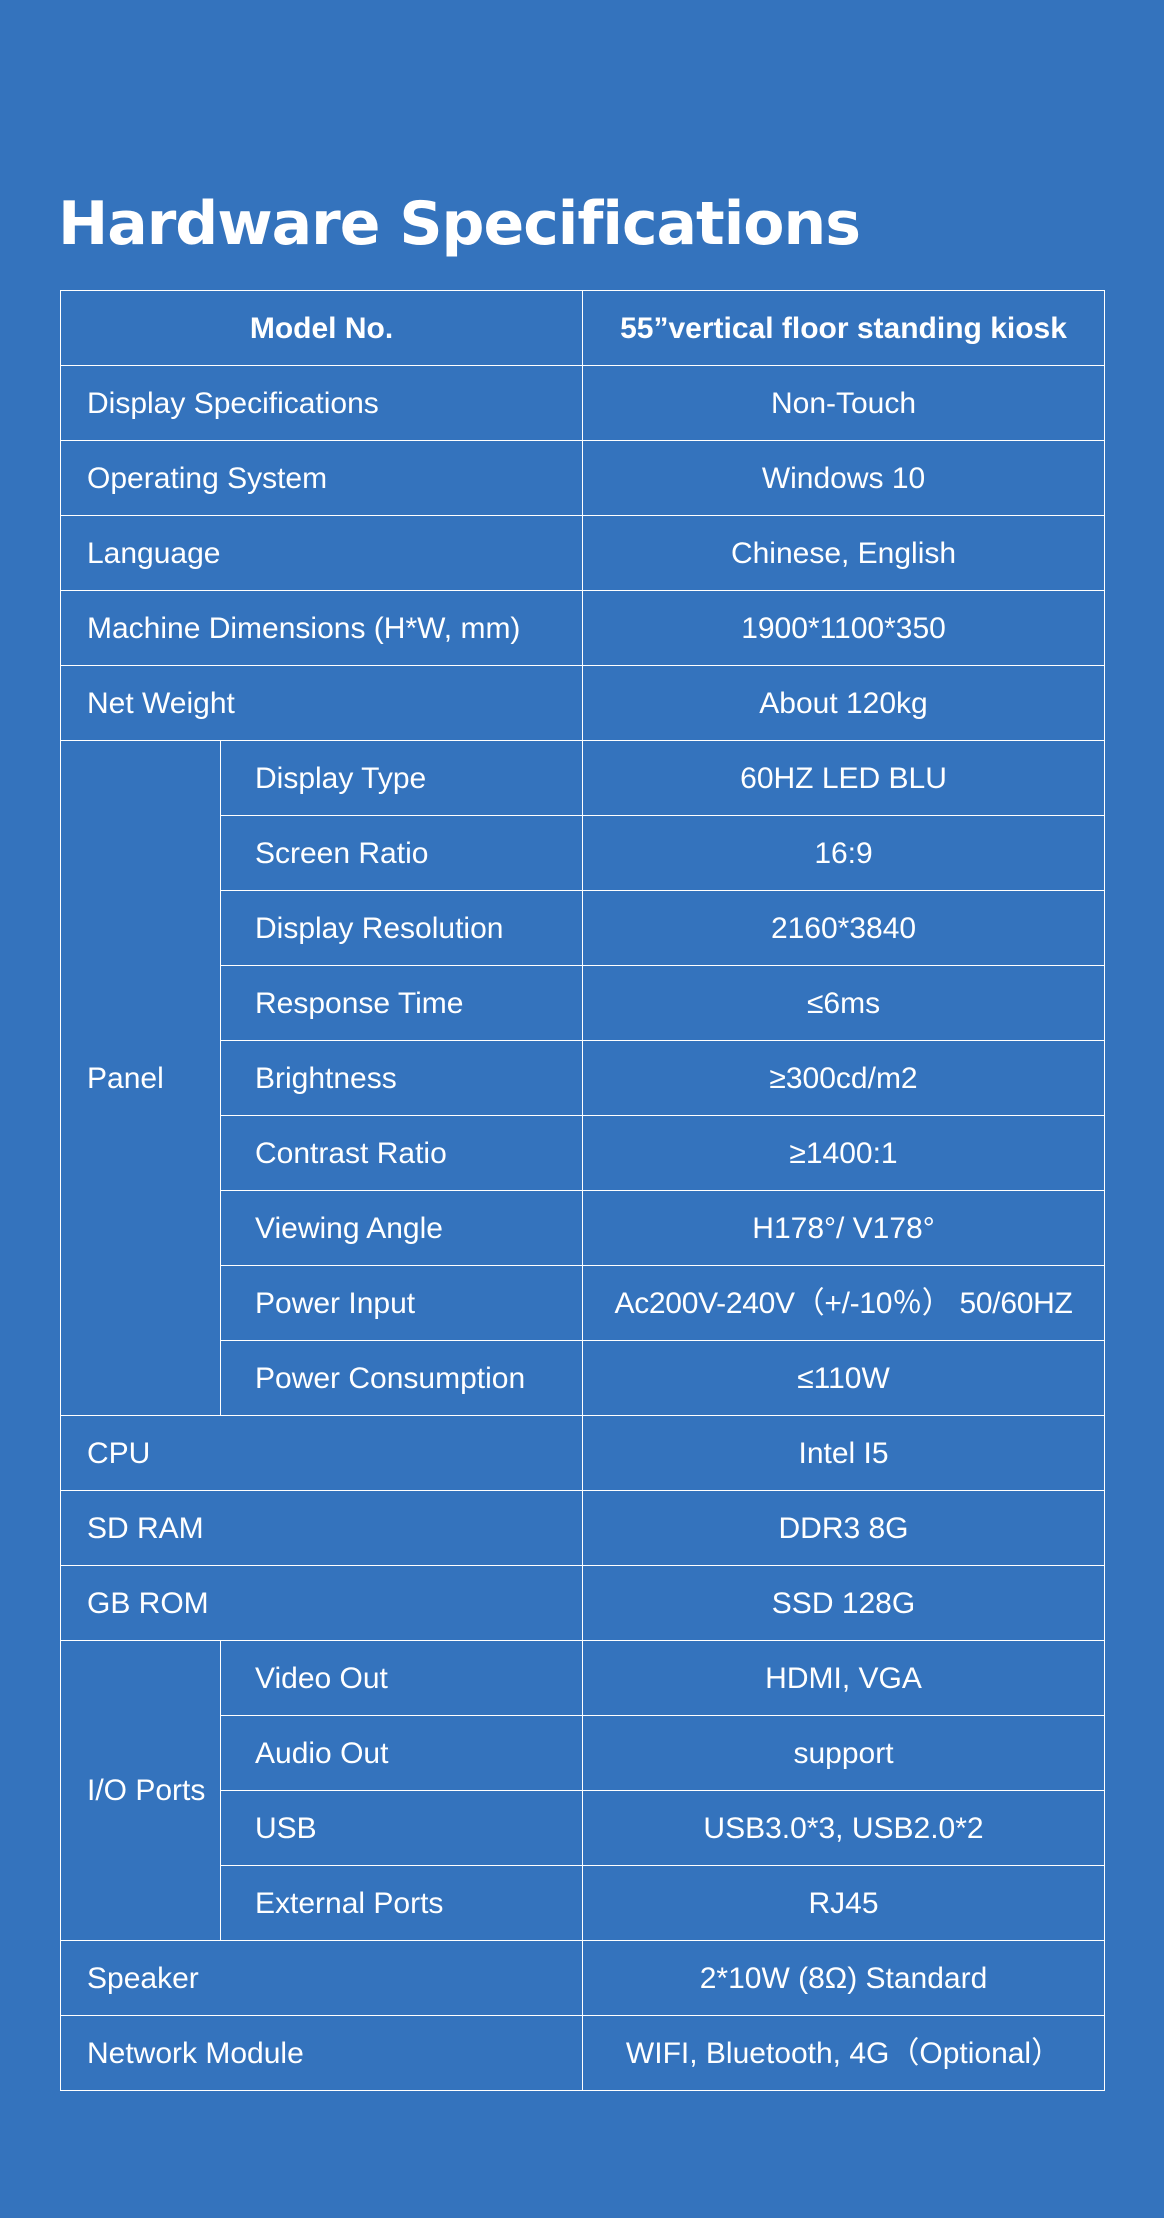 This screenshot has height=2218, width=1164. What do you see at coordinates (844, 1003) in the screenshot?
I see `row-value: ≤6ms` at bounding box center [844, 1003].